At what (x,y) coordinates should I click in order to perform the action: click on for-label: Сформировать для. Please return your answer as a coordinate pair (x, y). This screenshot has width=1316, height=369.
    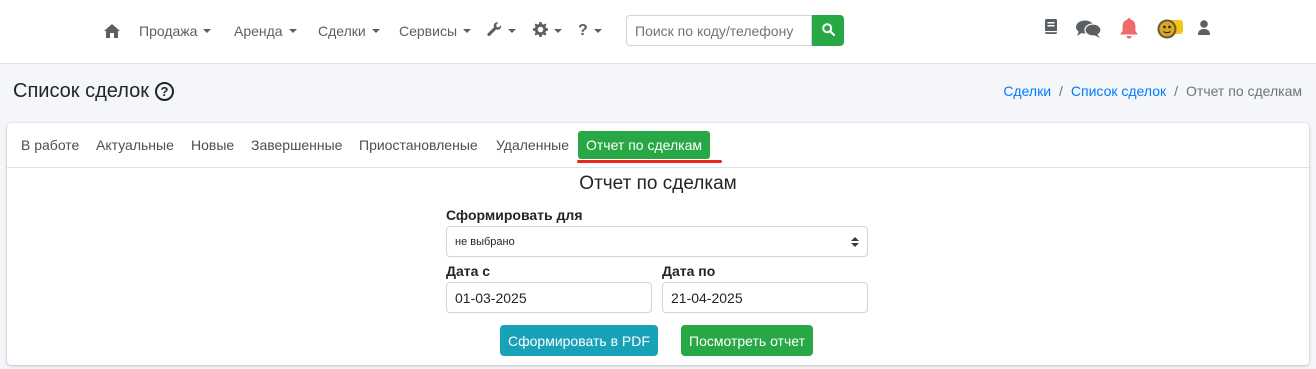
    Looking at the image, I should click on (514, 215).